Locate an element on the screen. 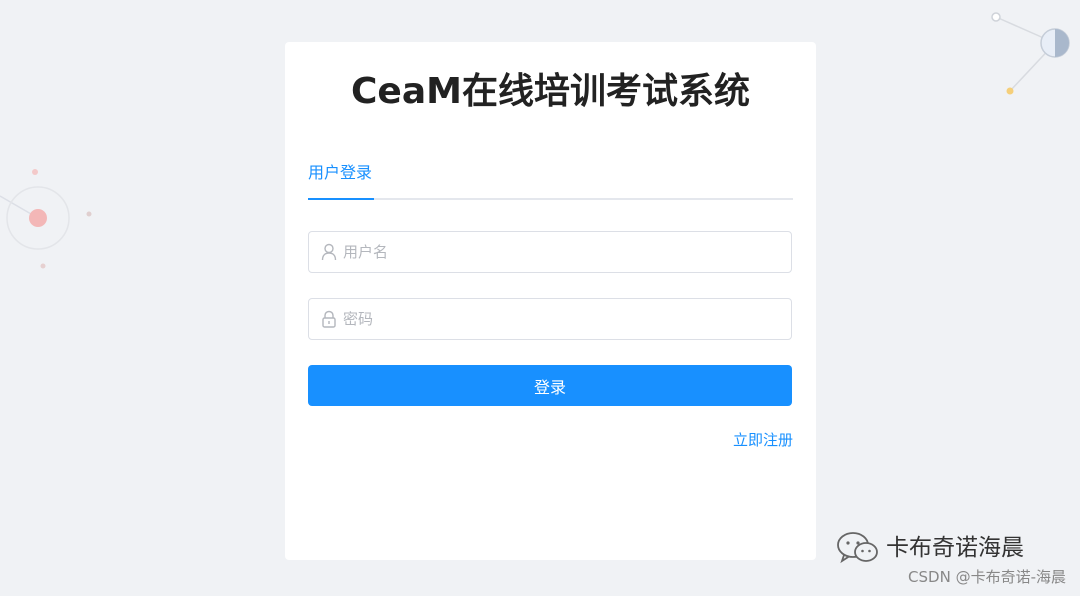 The width and height of the screenshot is (1080, 596). login-button: 登录 is located at coordinates (550, 385).